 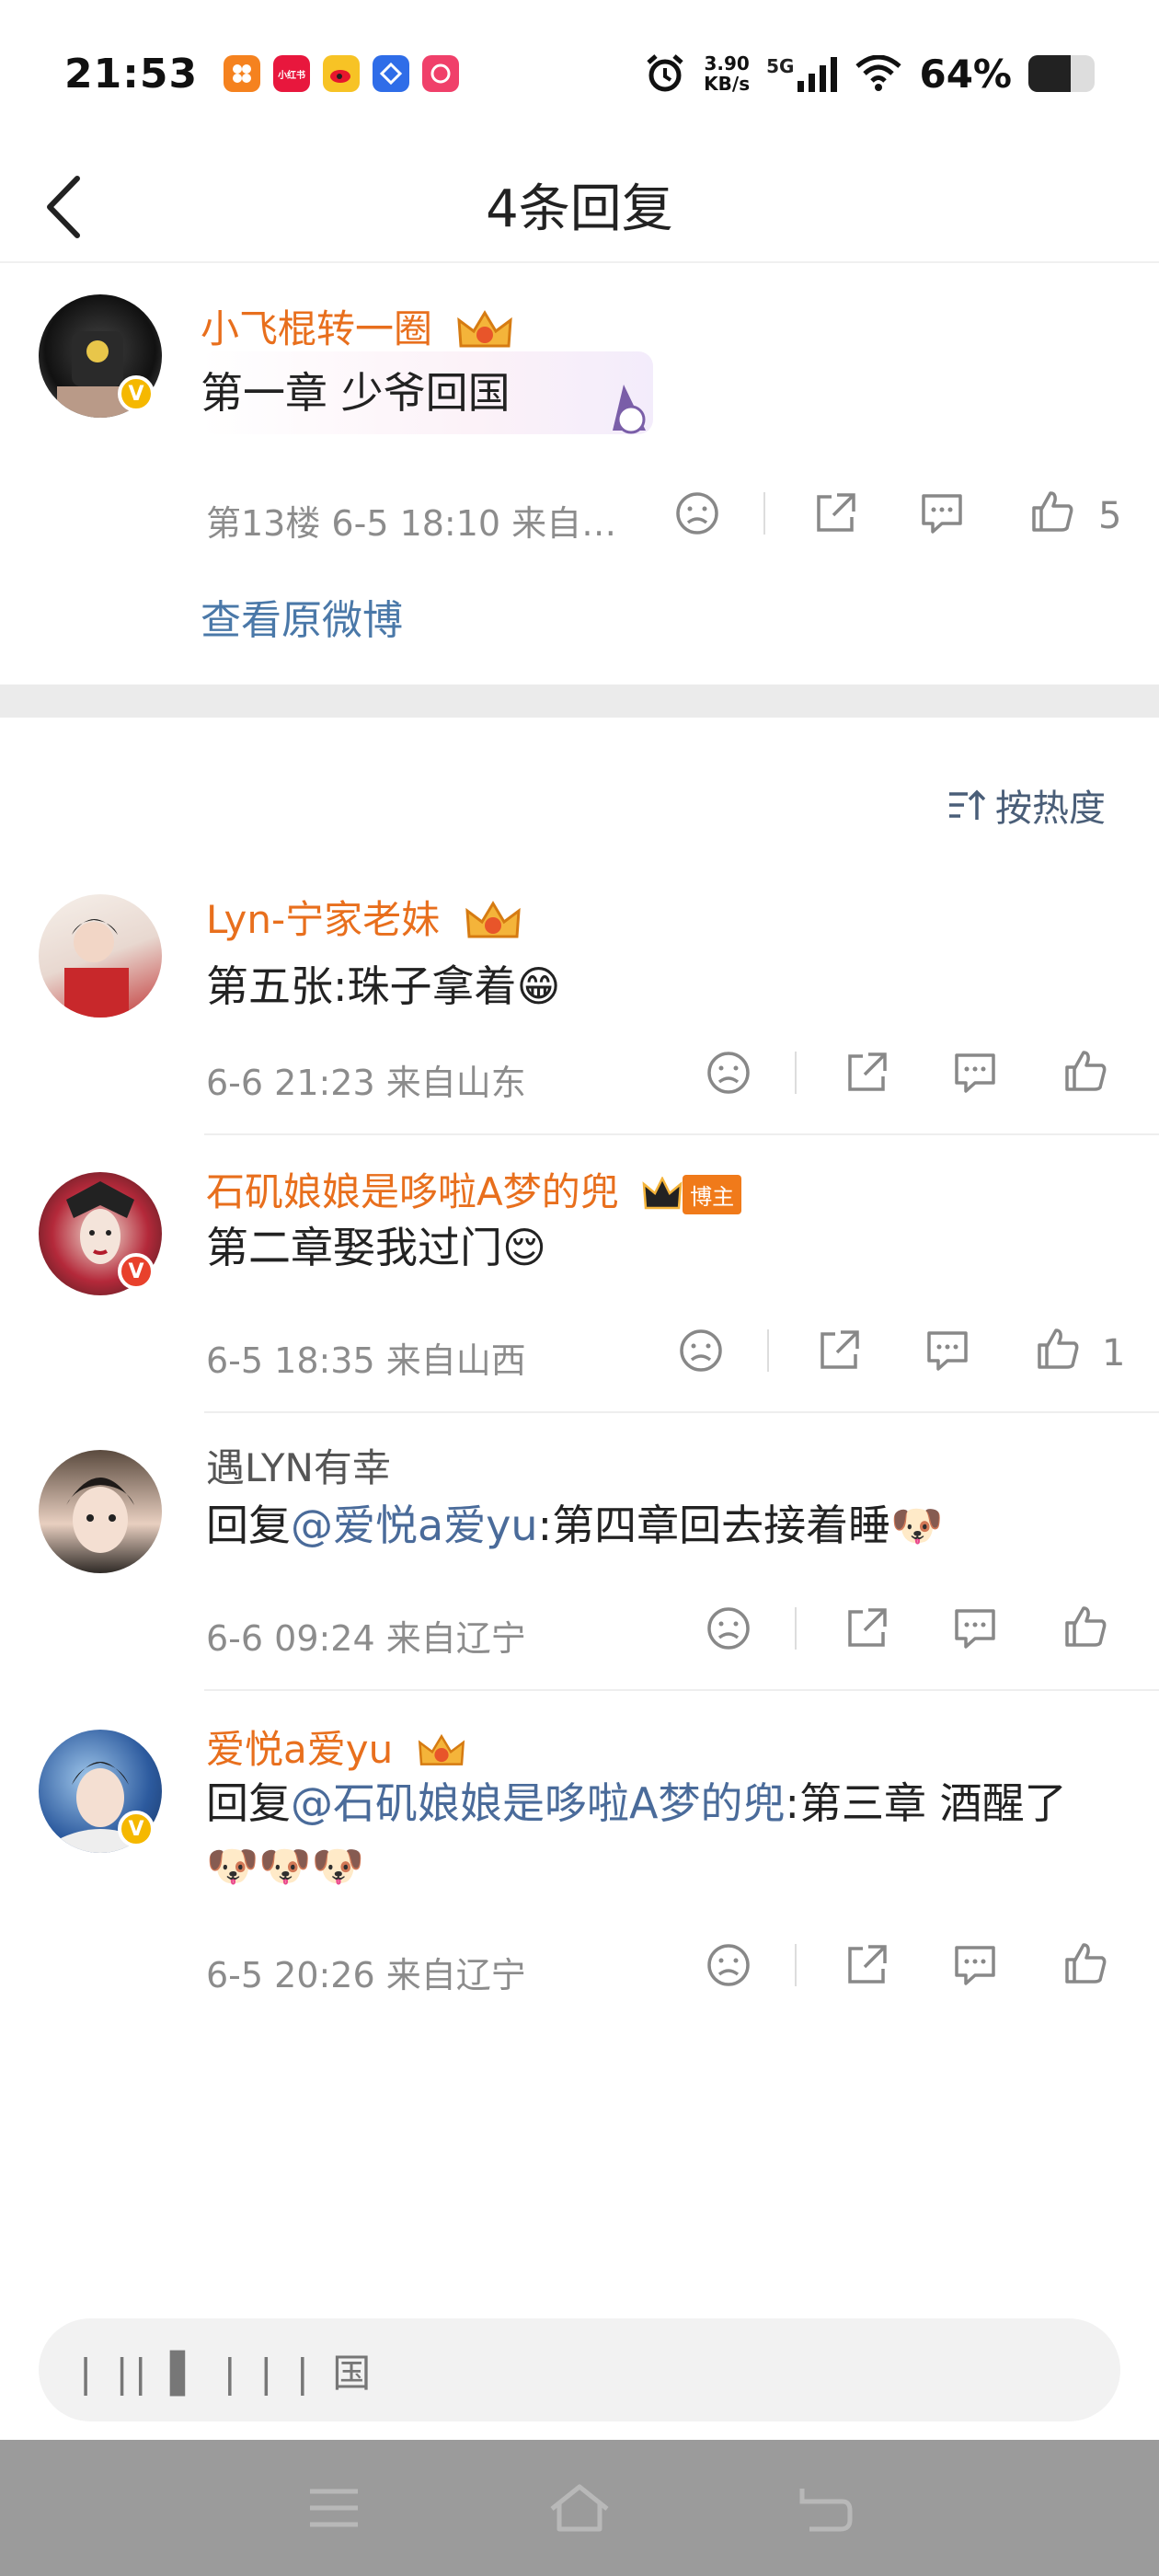 What do you see at coordinates (727, 63) in the screenshot?
I see `net-speed-value: 3.90` at bounding box center [727, 63].